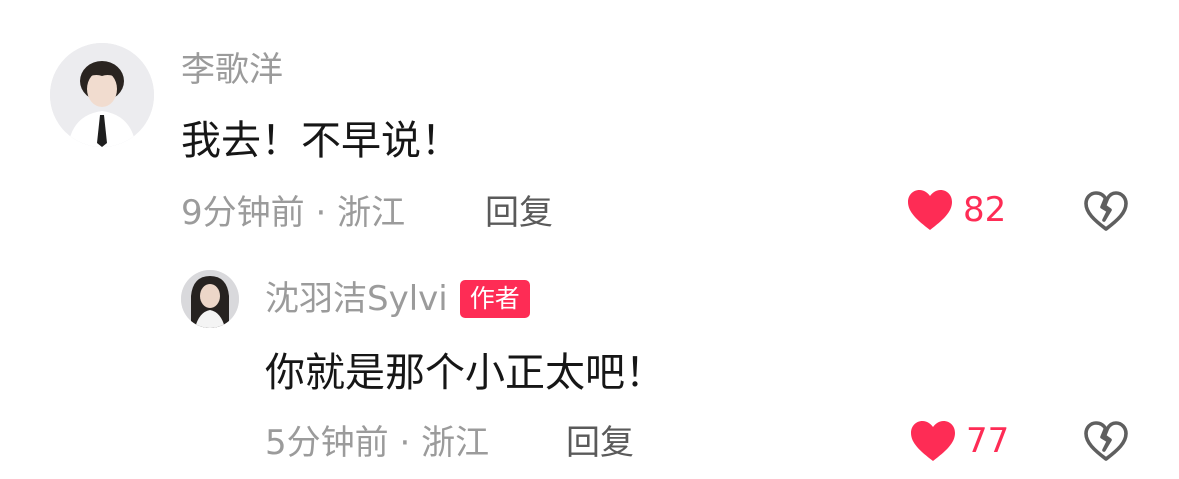  What do you see at coordinates (988, 441) in the screenshot?
I see `like-count: 77` at bounding box center [988, 441].